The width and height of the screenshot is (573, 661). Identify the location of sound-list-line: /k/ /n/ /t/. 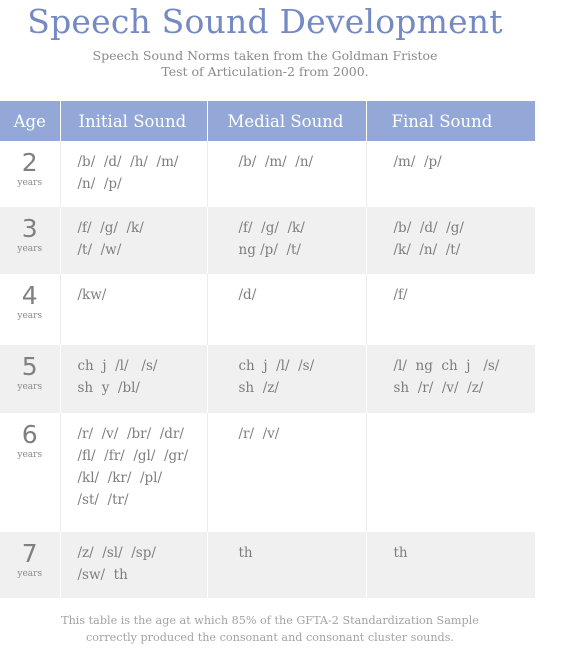
(427, 250).